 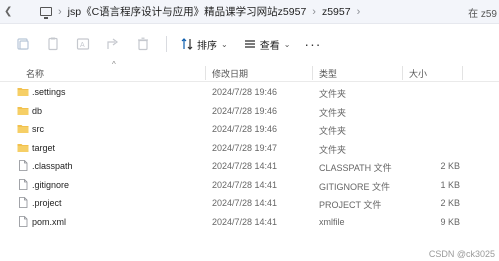 What do you see at coordinates (355, 186) in the screenshot?
I see `file-type: GITIGNORE 文件` at bounding box center [355, 186].